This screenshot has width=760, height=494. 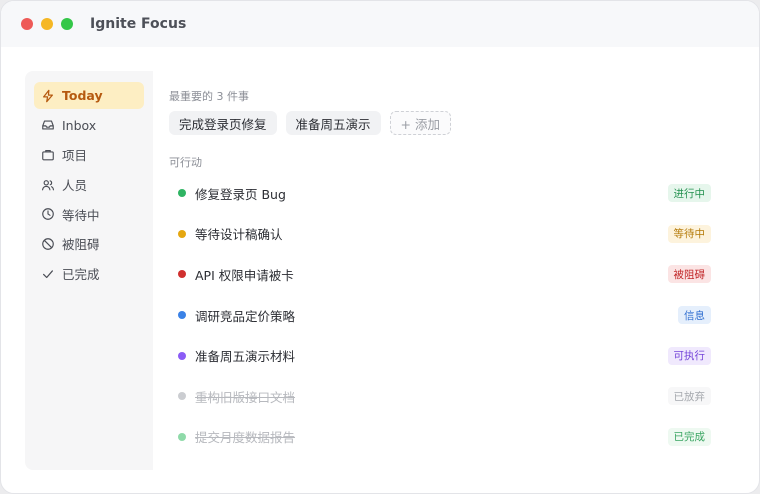 What do you see at coordinates (239, 235) in the screenshot?
I see `task-title: 等待设计稿确认` at bounding box center [239, 235].